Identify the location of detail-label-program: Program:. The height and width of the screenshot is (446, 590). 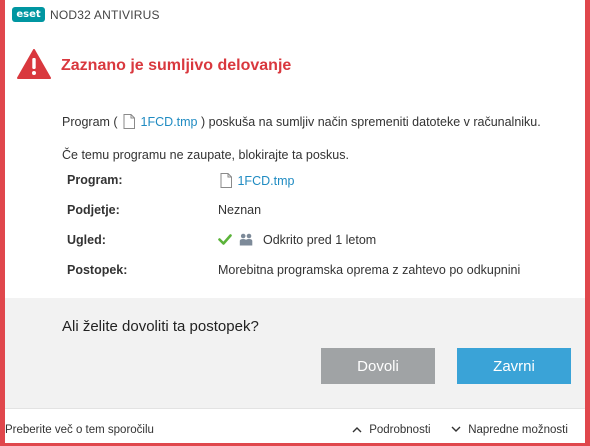
(95, 180).